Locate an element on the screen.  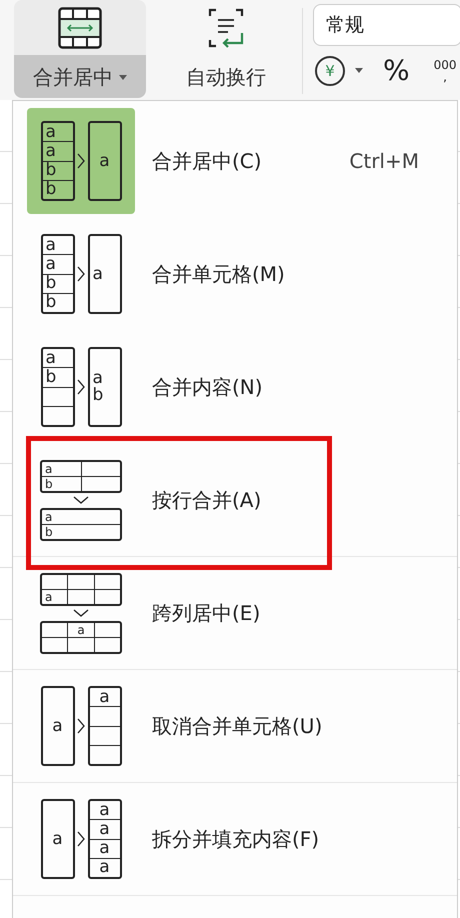
menu-item-label: 合并居中(C) is located at coordinates (207, 161).